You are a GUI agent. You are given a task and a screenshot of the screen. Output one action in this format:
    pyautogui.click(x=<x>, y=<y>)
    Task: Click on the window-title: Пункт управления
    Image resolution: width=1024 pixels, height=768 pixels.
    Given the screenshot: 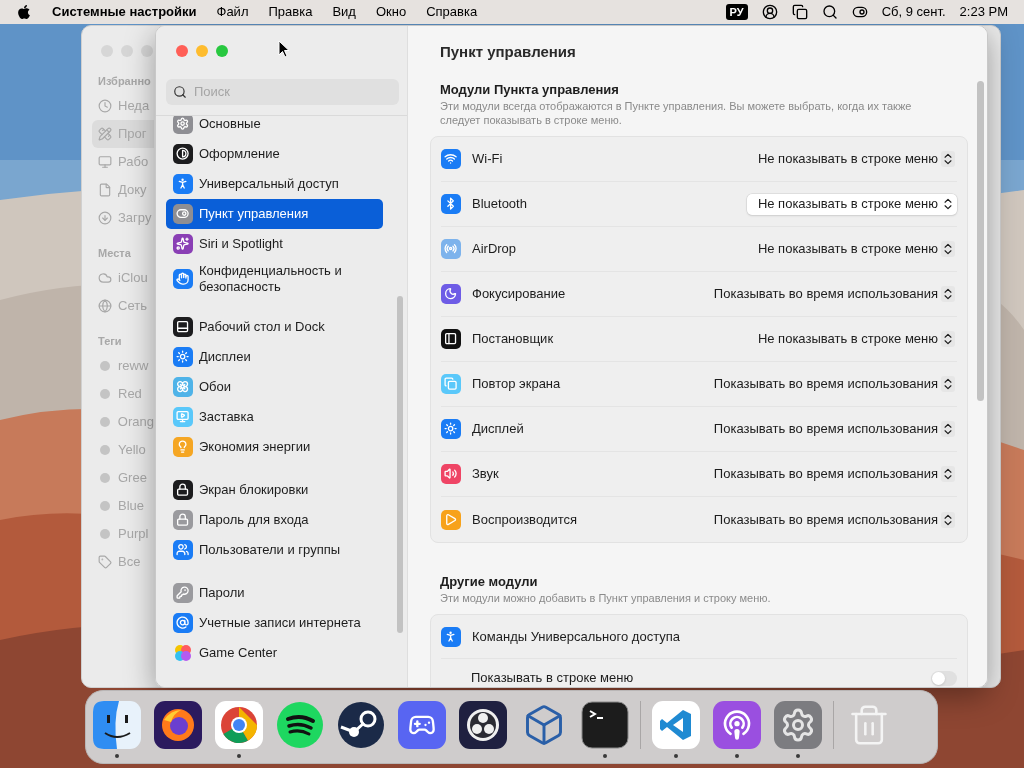 What is the action you would take?
    pyautogui.click(x=508, y=51)
    